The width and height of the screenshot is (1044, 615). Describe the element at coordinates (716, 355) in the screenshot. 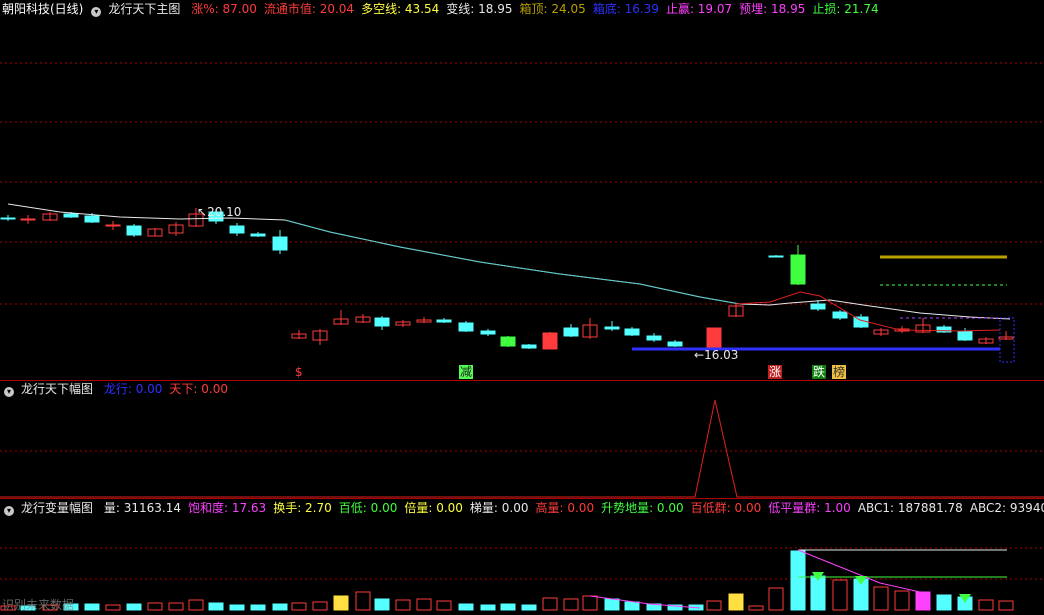

I see `low-price-label: ←16.03` at that location.